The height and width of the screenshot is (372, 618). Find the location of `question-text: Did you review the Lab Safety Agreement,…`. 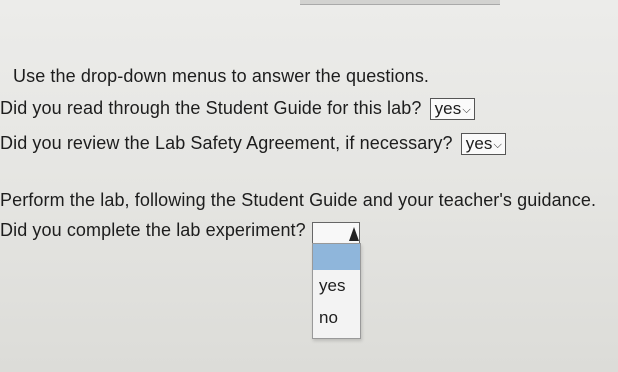

question-text: Did you review the Lab Safety Agreement,… is located at coordinates (226, 143).